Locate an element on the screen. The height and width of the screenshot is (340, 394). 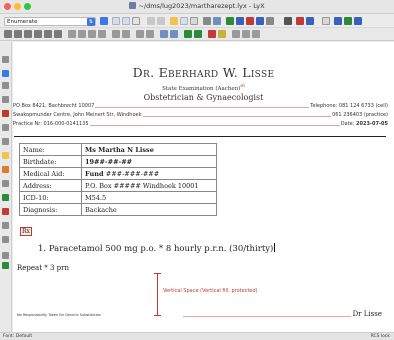
sqrt-icon is located at coordinates (82, 34).